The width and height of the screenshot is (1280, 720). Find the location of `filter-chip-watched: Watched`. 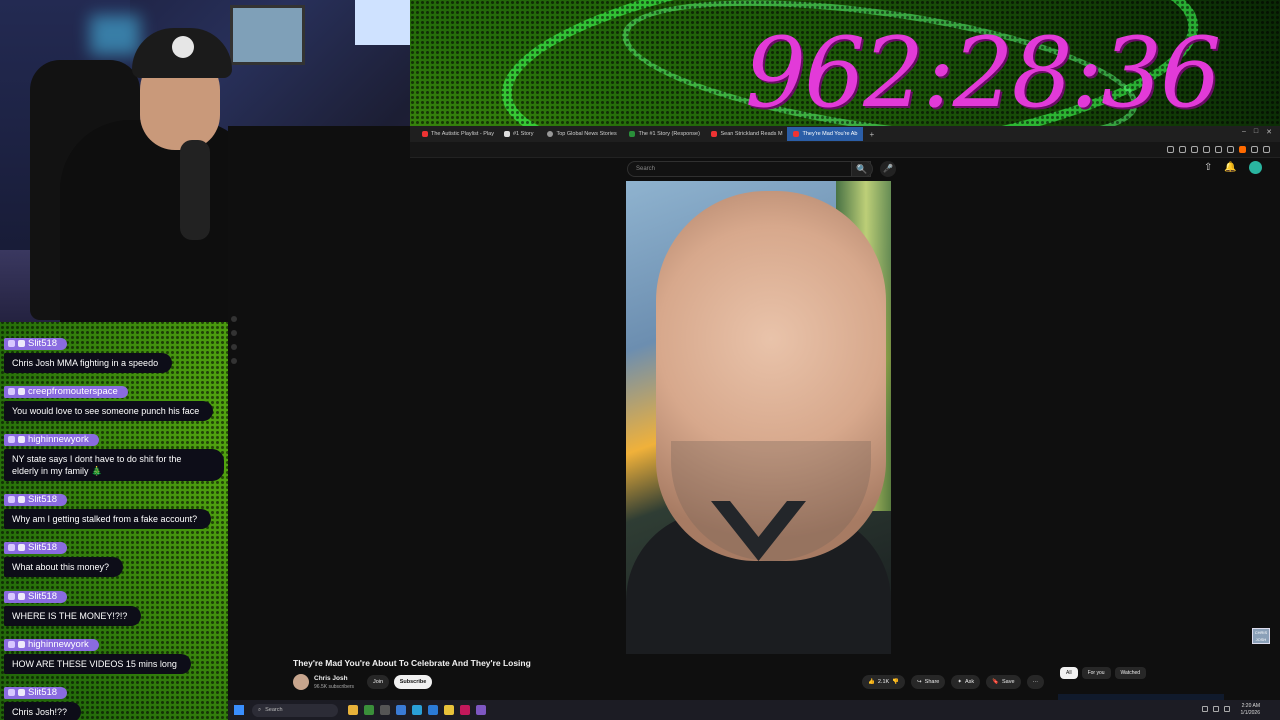

filter-chip-watched: Watched is located at coordinates (1130, 673).